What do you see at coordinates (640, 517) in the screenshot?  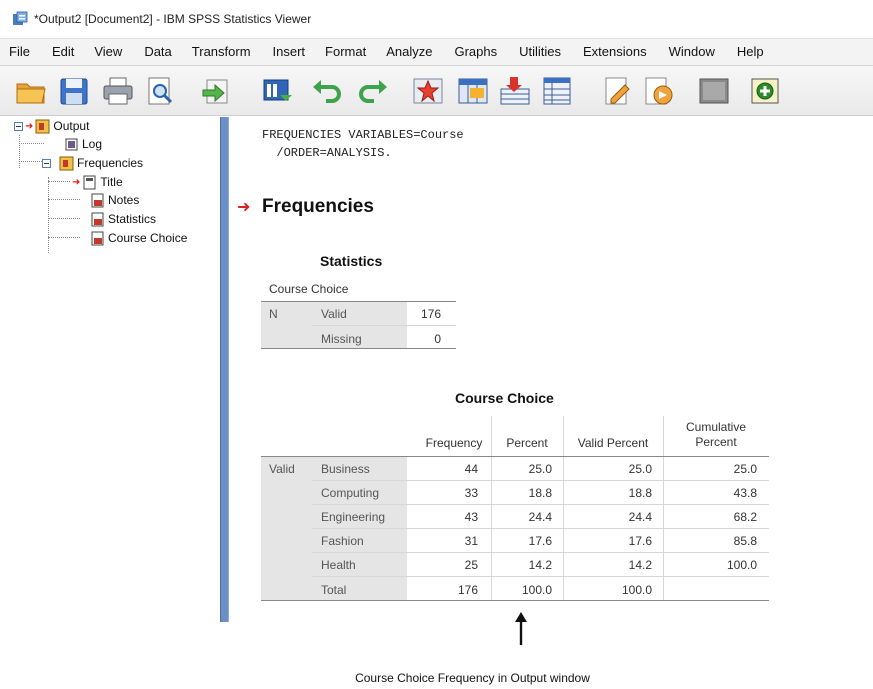 I see `row-valid-percent: 24.4` at bounding box center [640, 517].